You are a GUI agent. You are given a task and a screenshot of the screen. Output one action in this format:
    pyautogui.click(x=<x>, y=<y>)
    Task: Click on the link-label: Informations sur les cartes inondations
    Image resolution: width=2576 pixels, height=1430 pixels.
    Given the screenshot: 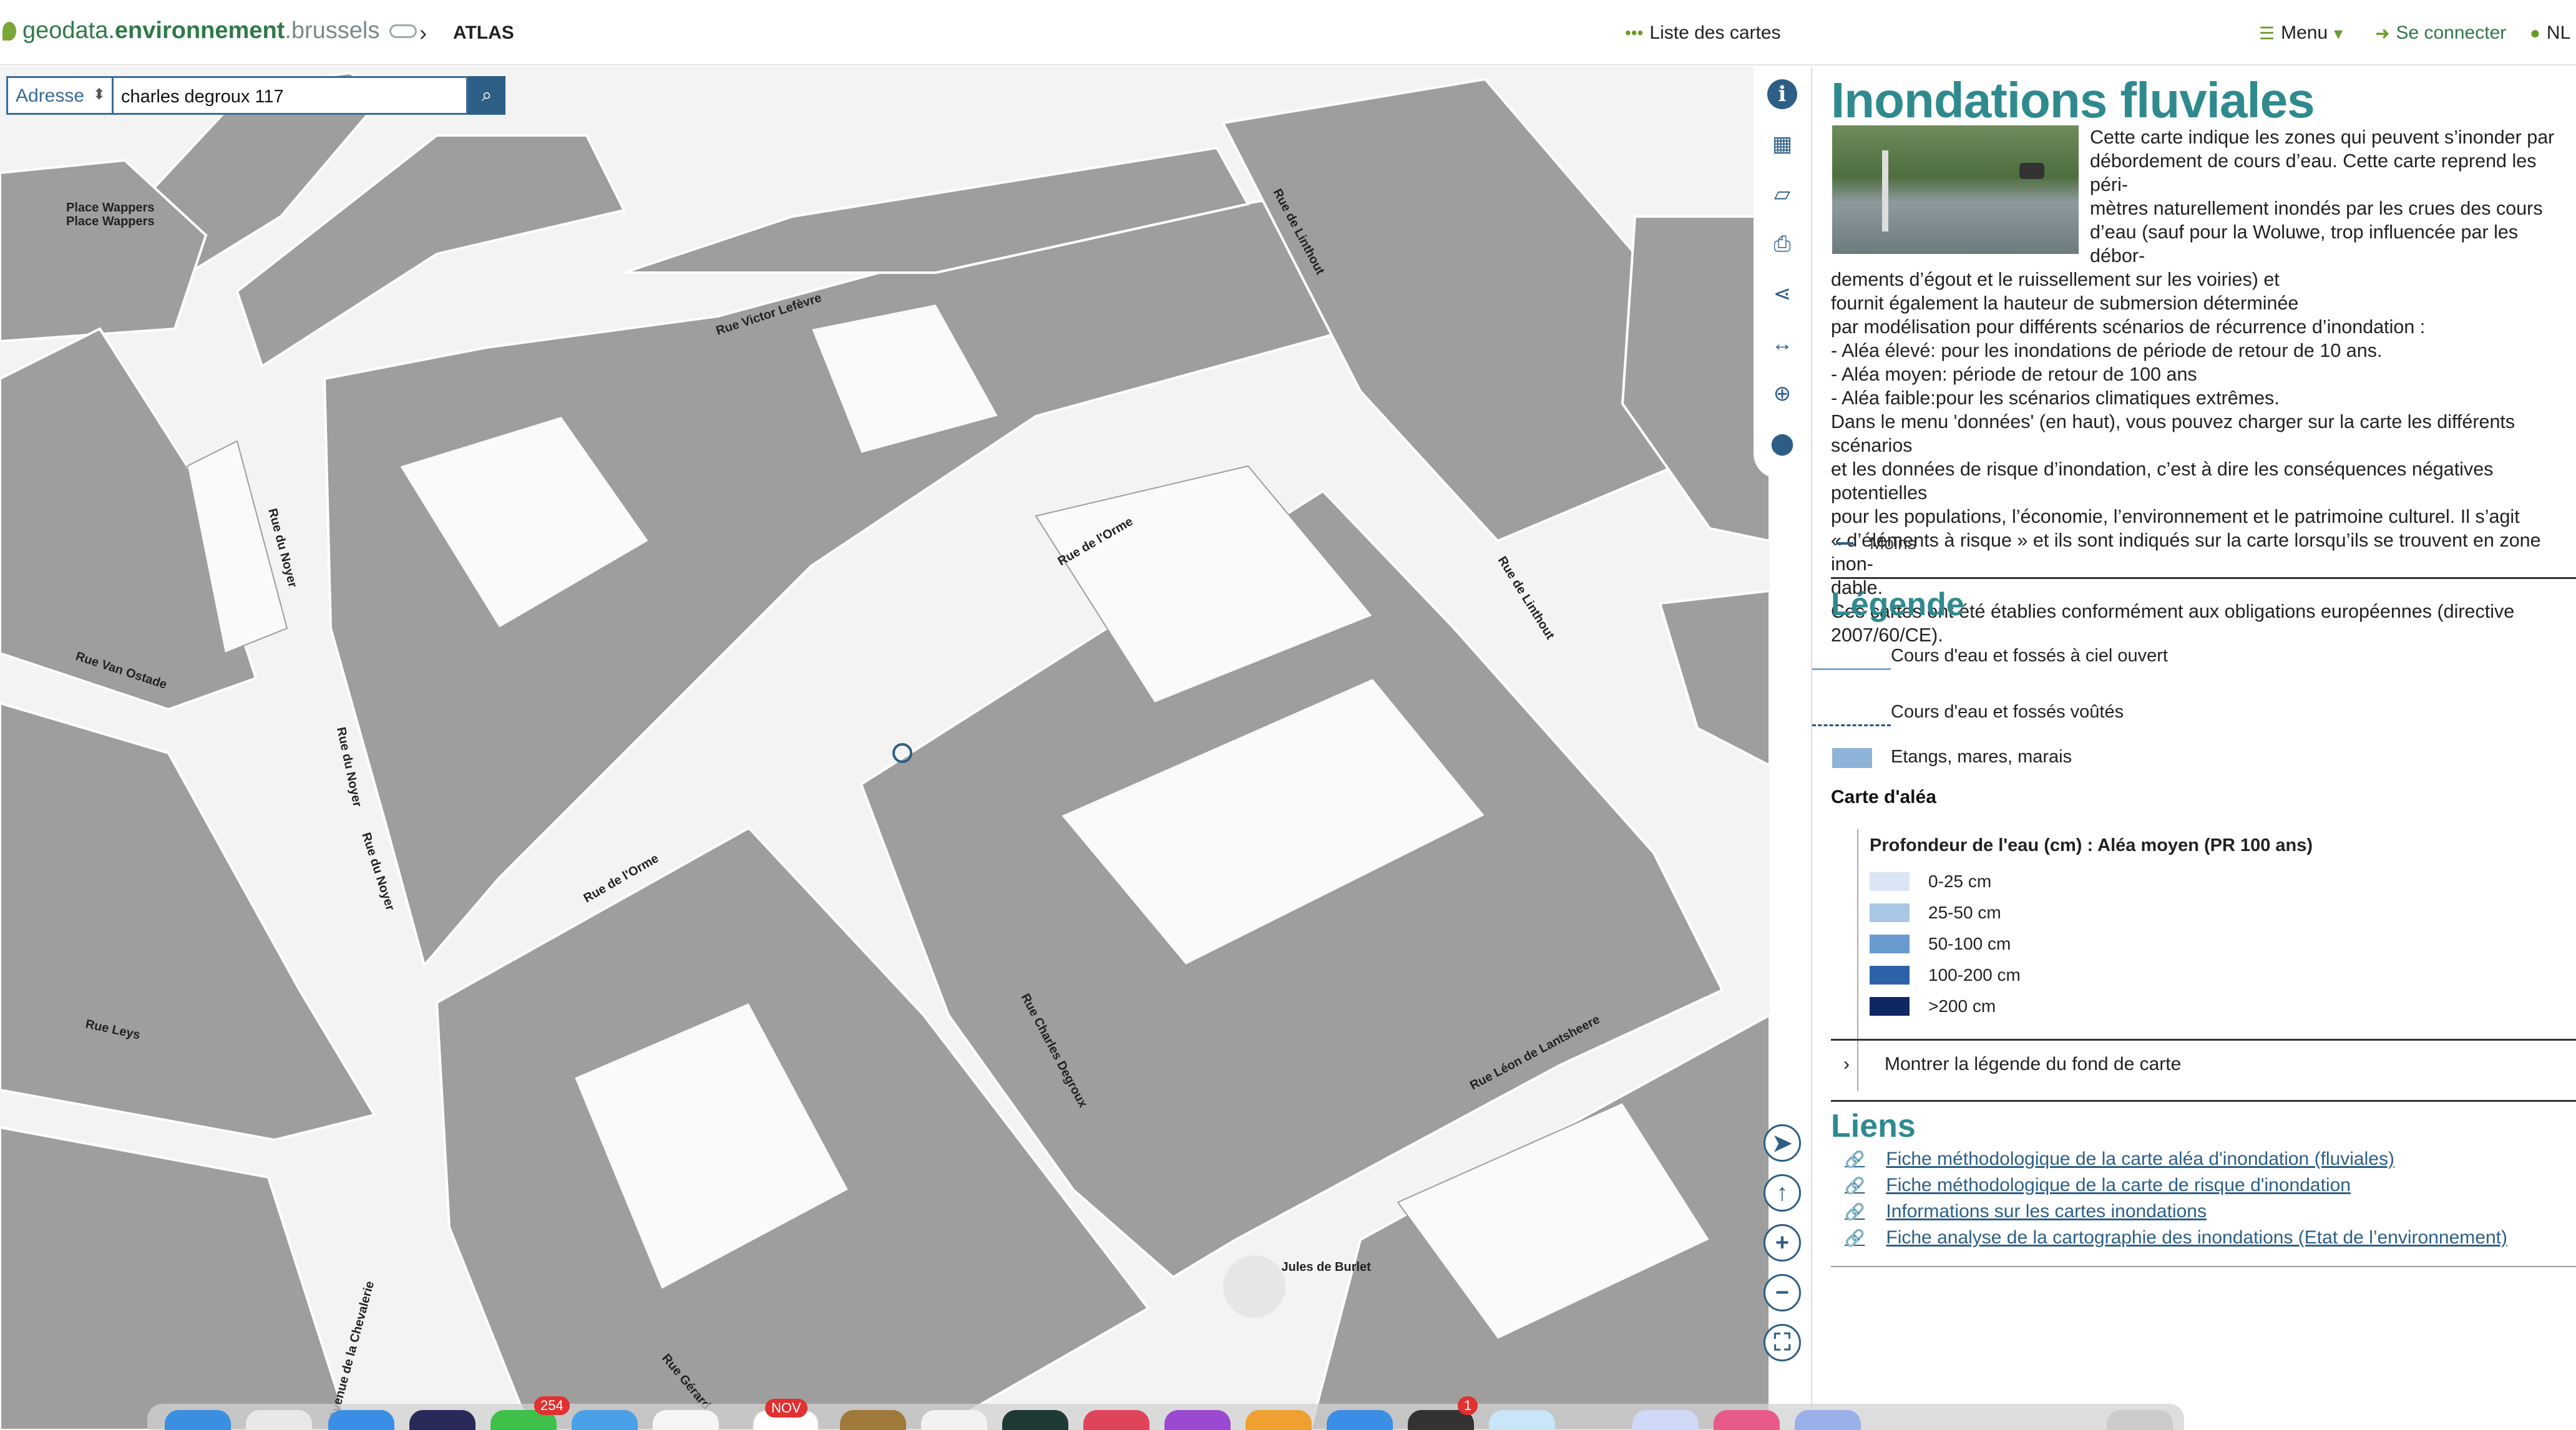 What is the action you would take?
    pyautogui.click(x=2046, y=1211)
    